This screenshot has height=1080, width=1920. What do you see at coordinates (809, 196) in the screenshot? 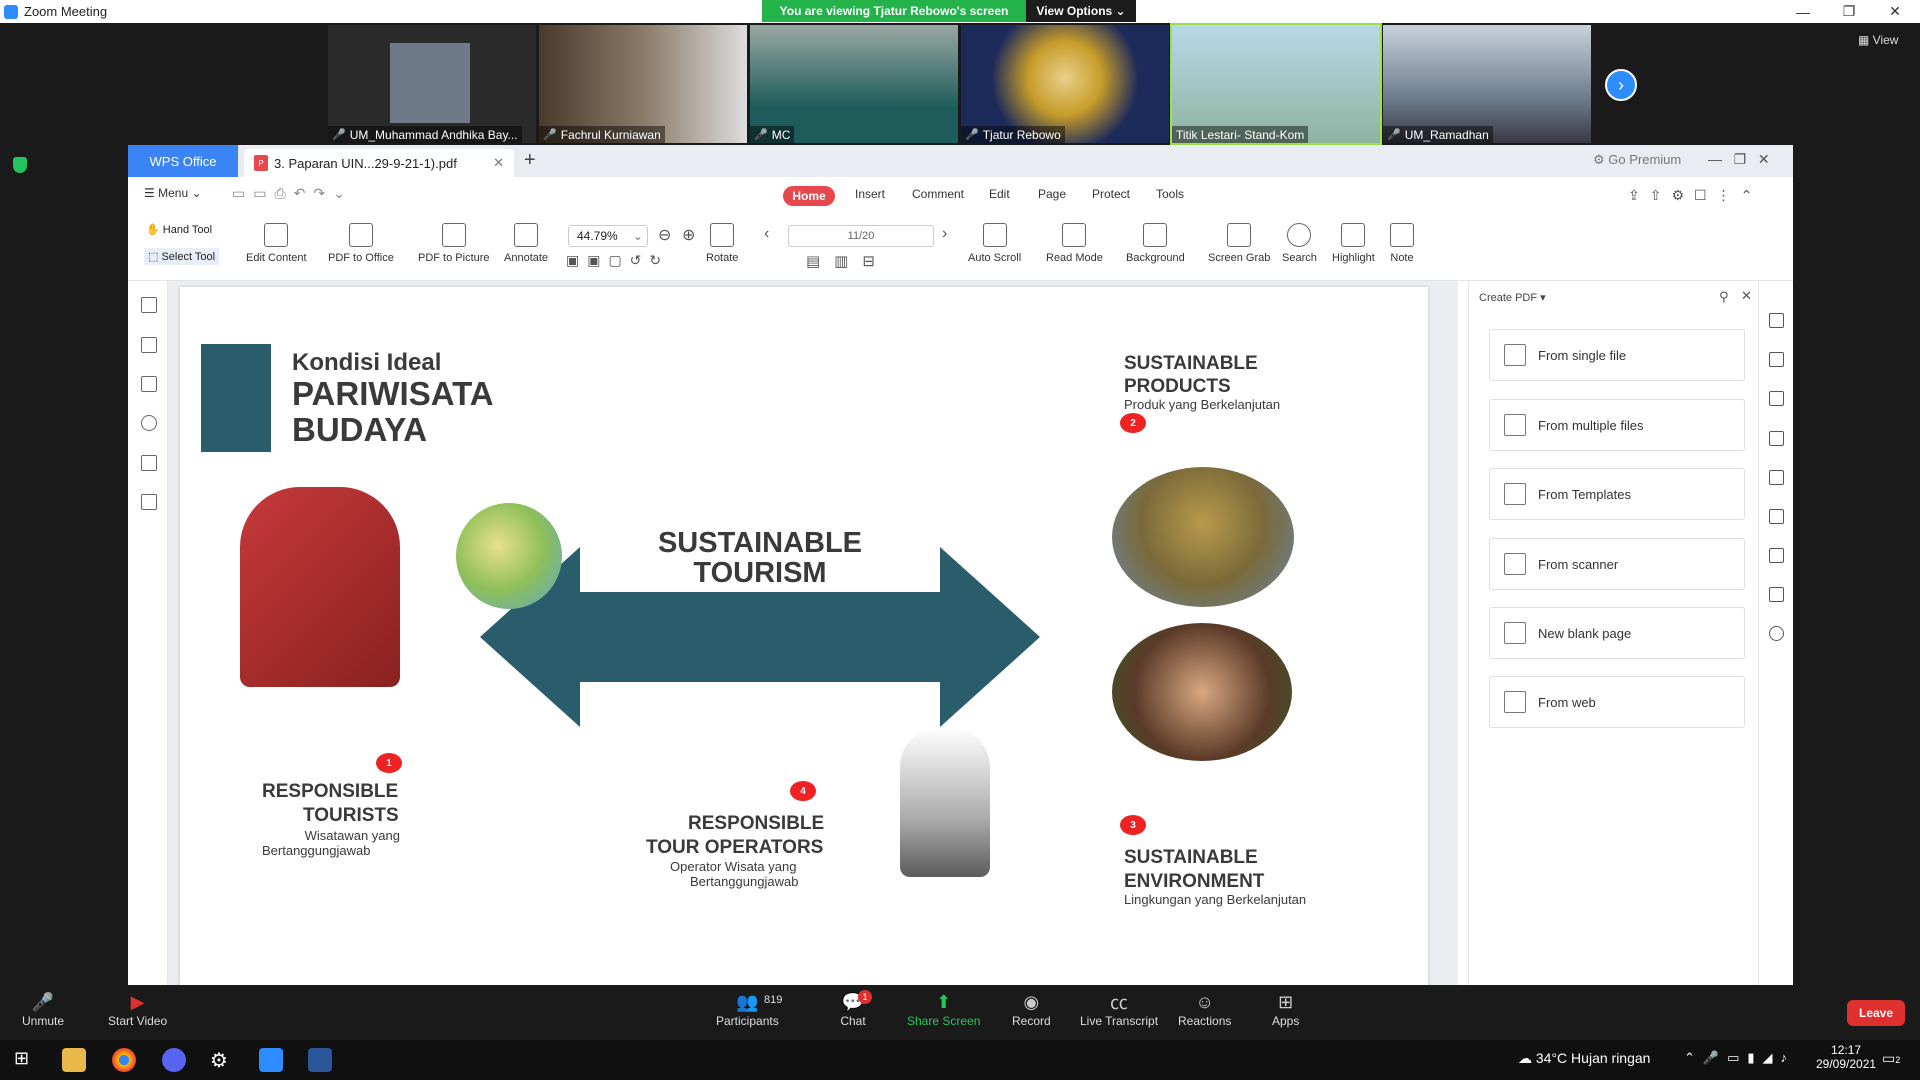
I see `tab-home: Home` at bounding box center [809, 196].